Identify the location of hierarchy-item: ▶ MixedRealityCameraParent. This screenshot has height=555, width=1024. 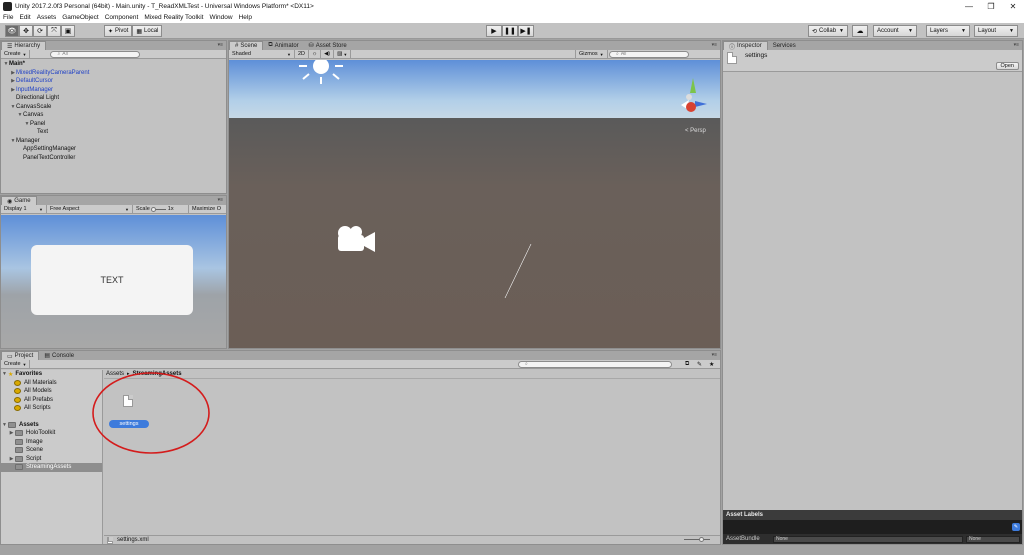
(113, 73).